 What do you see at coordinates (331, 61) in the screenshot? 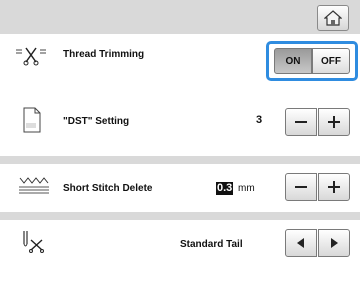
I see `off-button: OFF` at bounding box center [331, 61].